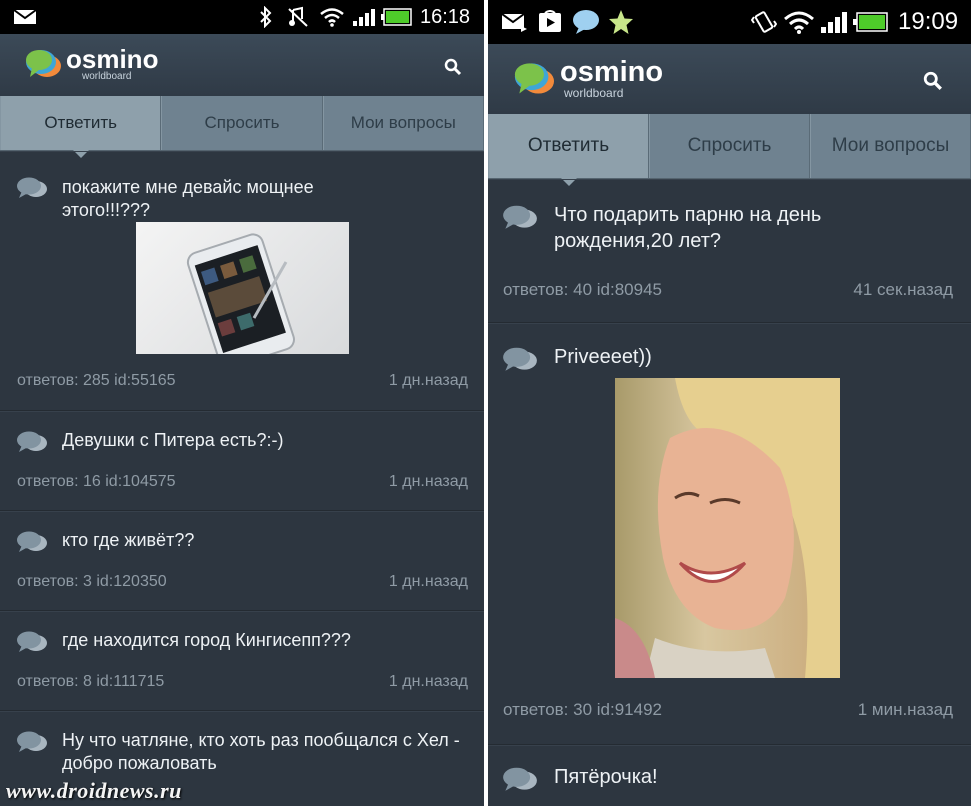 This screenshot has width=971, height=806. I want to click on question-image-phone, so click(242, 288).